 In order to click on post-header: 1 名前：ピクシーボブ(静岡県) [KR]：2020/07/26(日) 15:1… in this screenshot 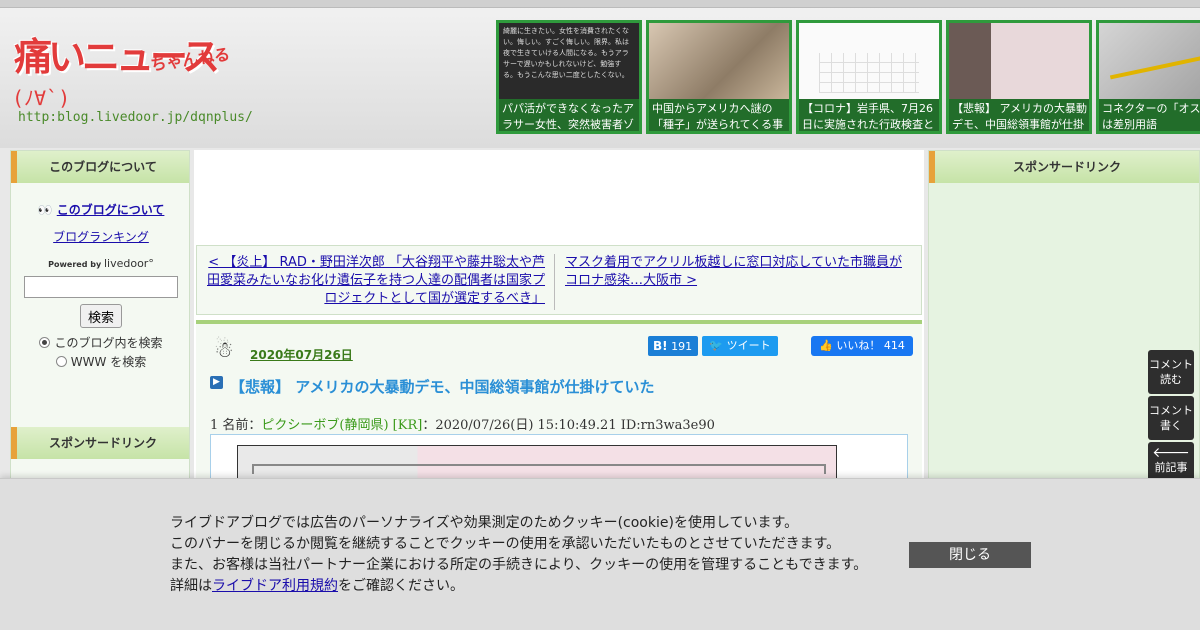, I will do `click(462, 425)`.